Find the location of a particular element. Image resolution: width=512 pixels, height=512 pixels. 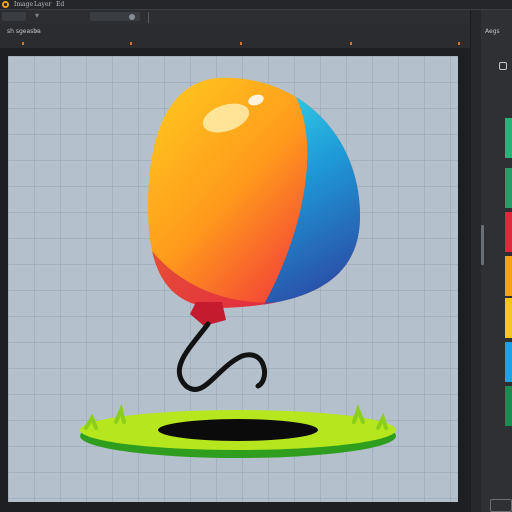

ground-hole is located at coordinates (238, 430).